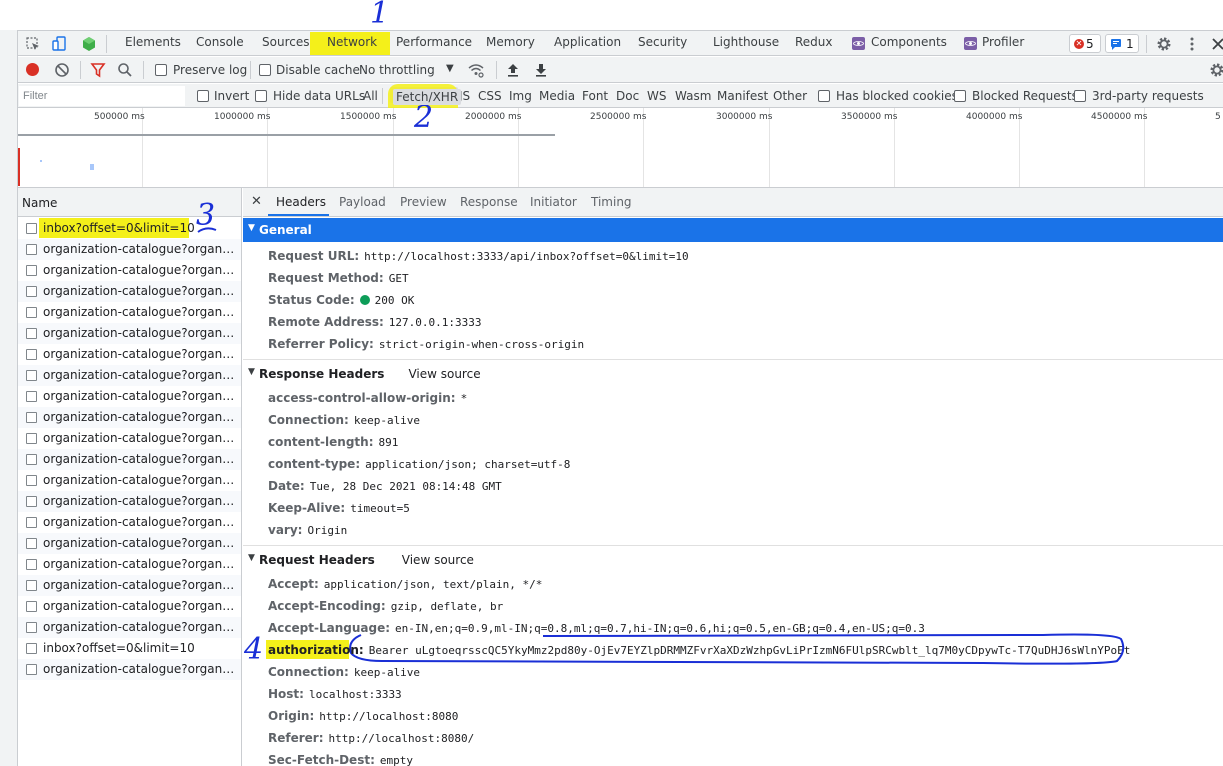 This screenshot has width=1223, height=766. What do you see at coordinates (125, 70) in the screenshot?
I see `search-icon` at bounding box center [125, 70].